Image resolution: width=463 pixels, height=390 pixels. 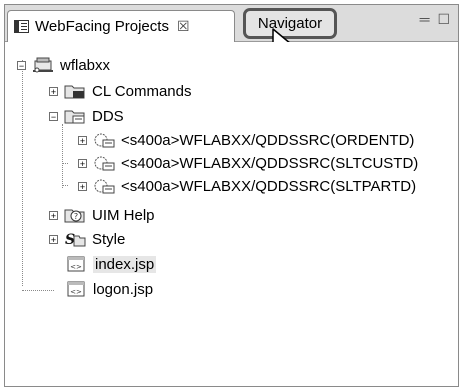 What do you see at coordinates (87, 239) in the screenshot?
I see `tree-item-style: + S Style` at bounding box center [87, 239].